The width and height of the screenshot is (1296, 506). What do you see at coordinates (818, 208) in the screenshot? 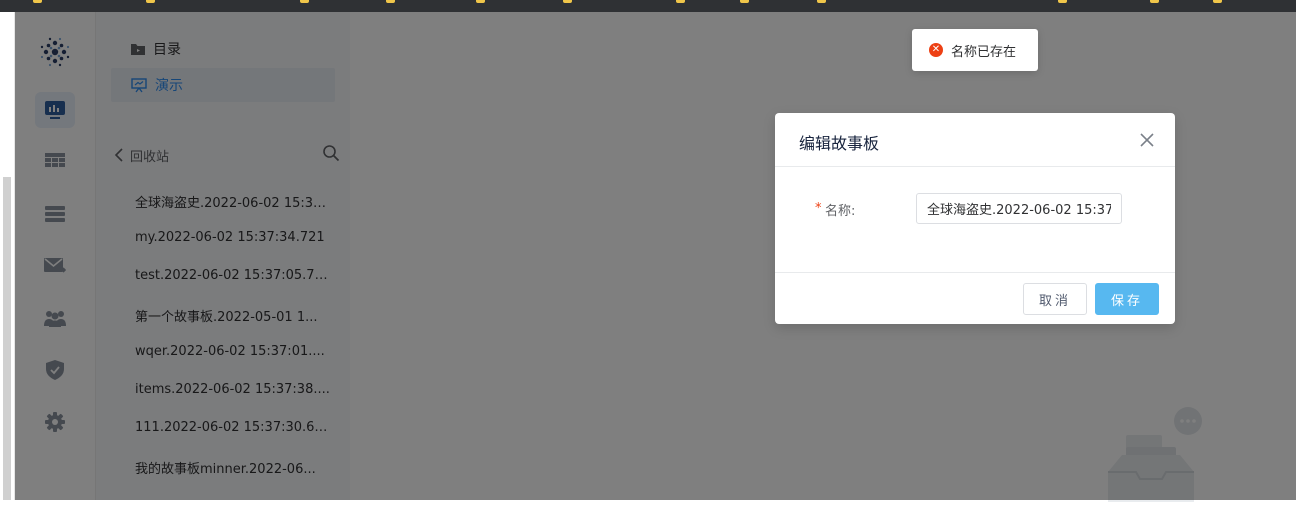
I see `required-mark: *` at bounding box center [818, 208].